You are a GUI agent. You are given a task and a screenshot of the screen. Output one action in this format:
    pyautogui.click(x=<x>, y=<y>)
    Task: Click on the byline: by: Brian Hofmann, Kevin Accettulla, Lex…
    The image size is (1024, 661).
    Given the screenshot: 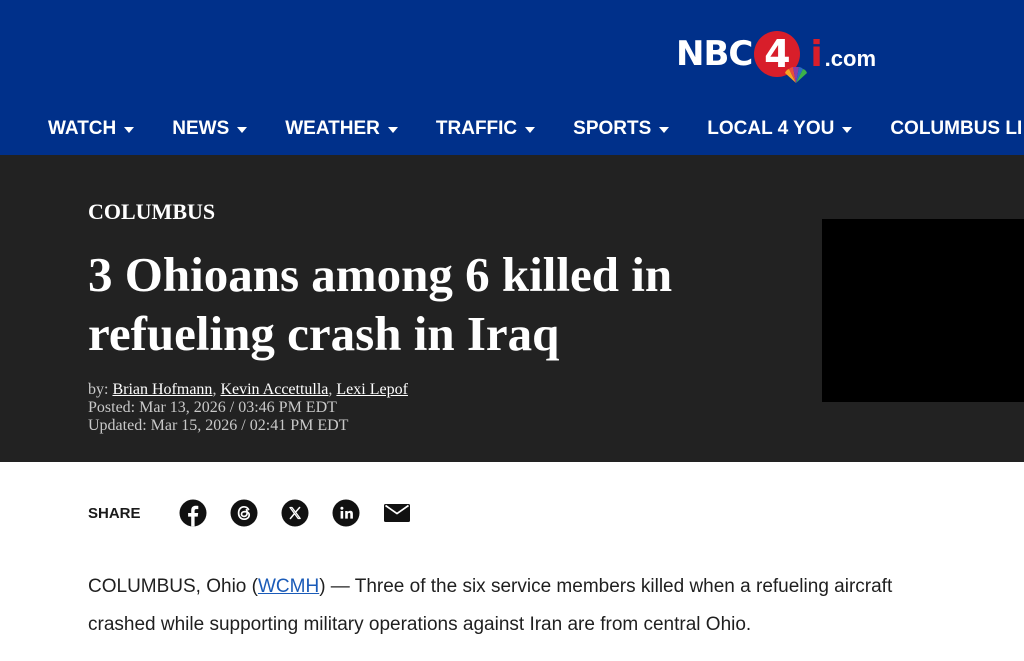 What is the action you would take?
    pyautogui.click(x=248, y=408)
    